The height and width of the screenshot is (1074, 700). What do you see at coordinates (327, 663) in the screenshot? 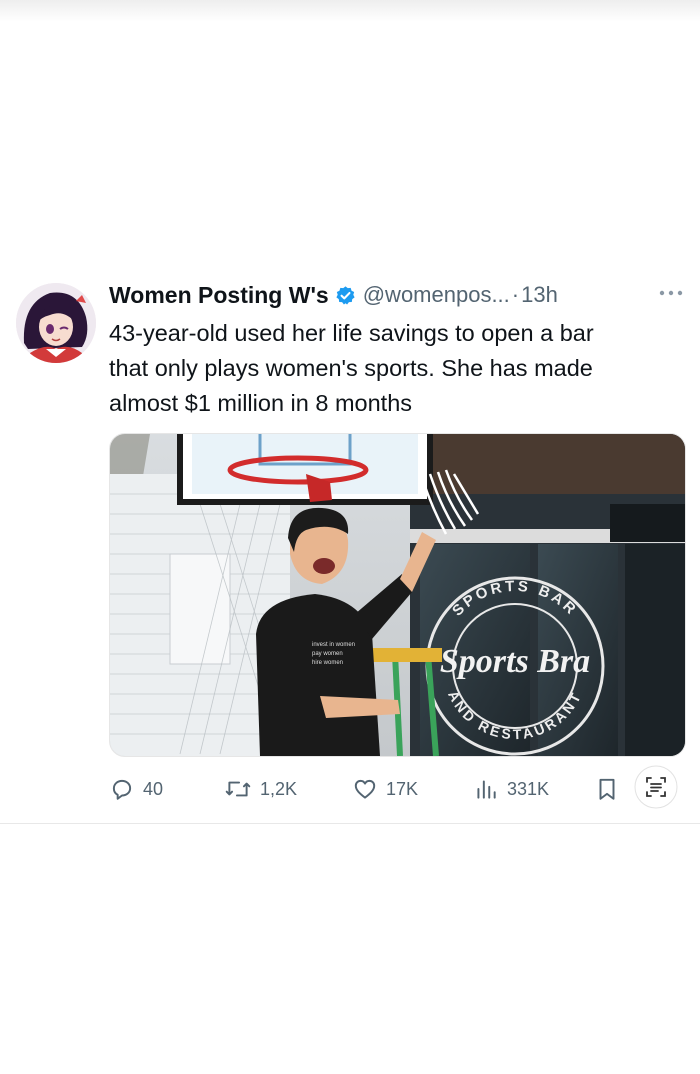
I see `shirt-text-line: hire women` at bounding box center [327, 663].